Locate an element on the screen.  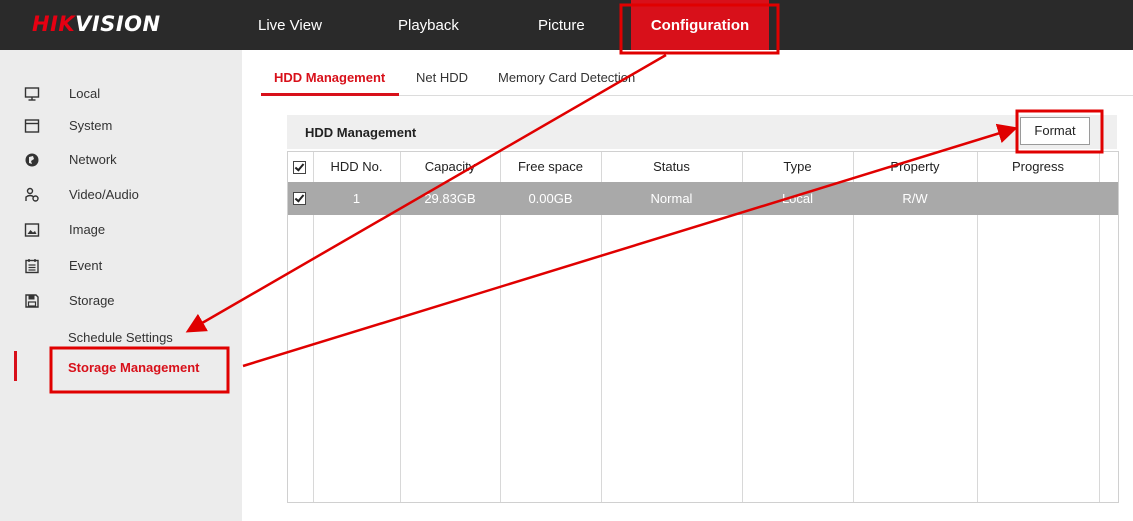
column-header-property: Property is located at coordinates (915, 166).